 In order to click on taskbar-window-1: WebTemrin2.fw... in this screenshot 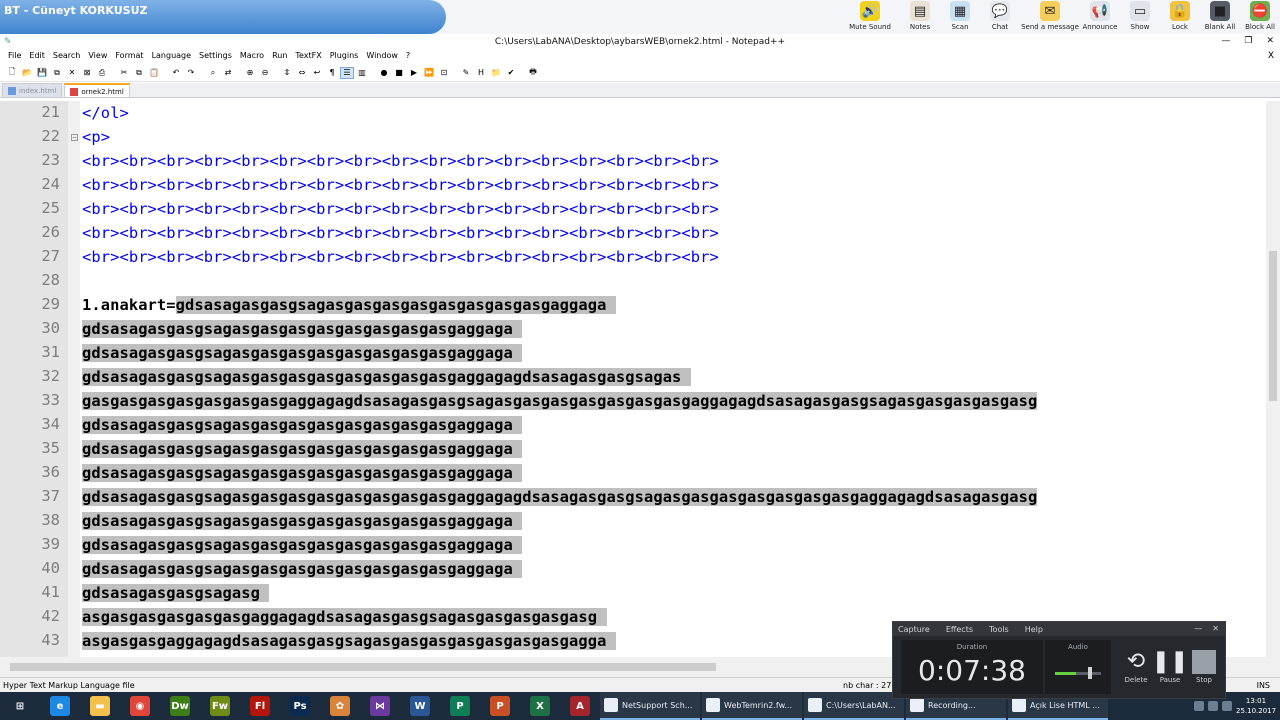, I will do `click(752, 706)`.